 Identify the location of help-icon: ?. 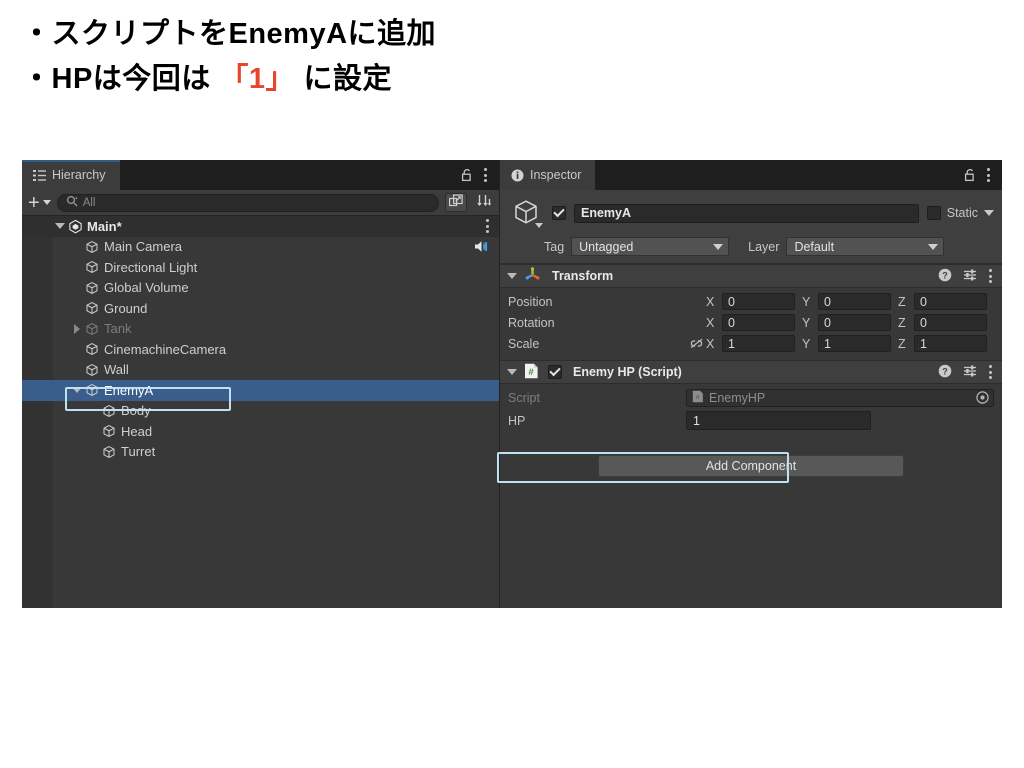
(945, 276).